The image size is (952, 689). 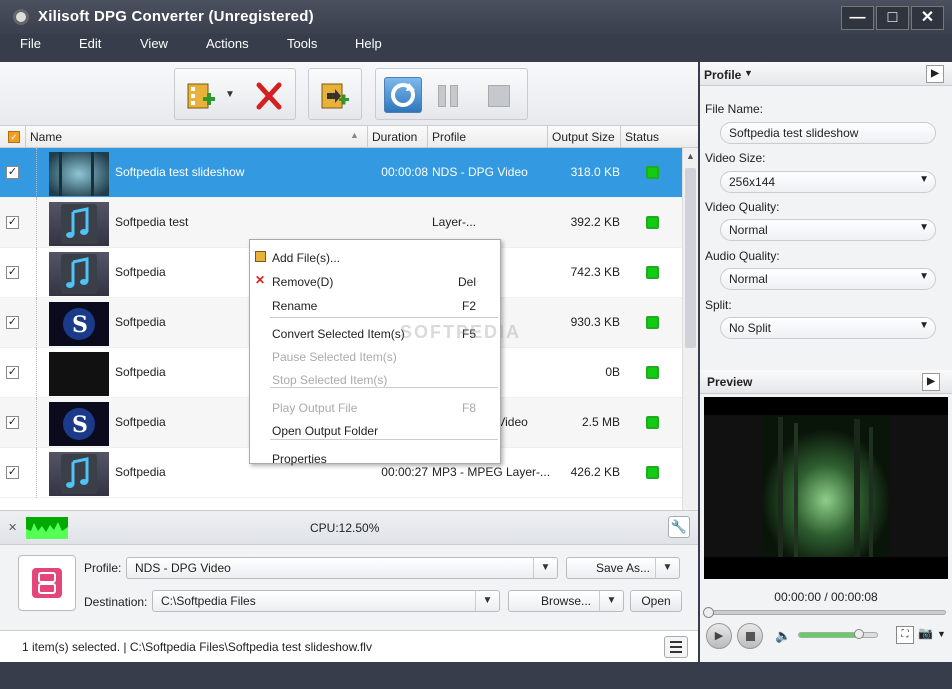 What do you see at coordinates (382, 434) in the screenshot?
I see `context-menu-item: Open Output Folder` at bounding box center [382, 434].